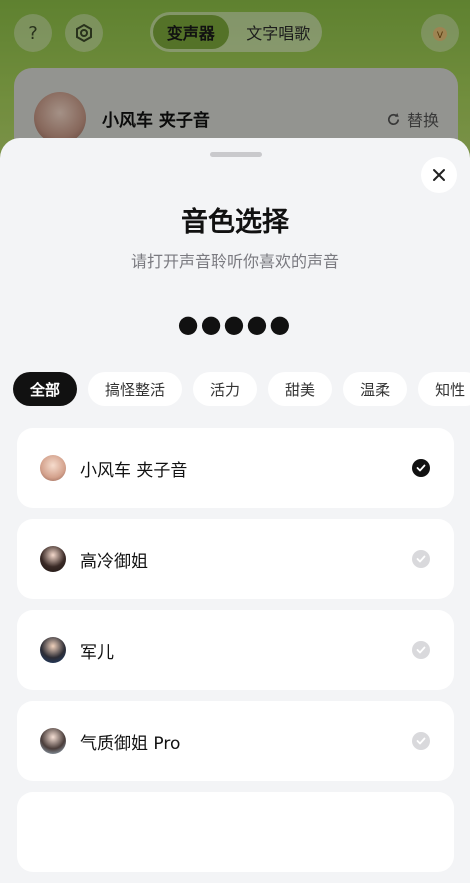 The width and height of the screenshot is (470, 883). I want to click on voice-name: 高冷御姐, so click(114, 561).